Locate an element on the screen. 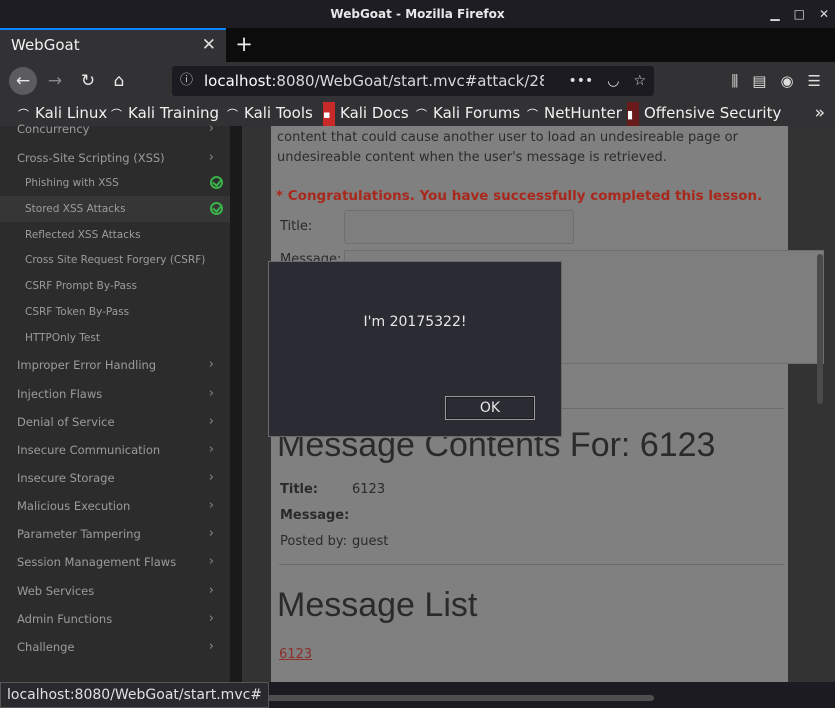  bookmark-offensive-security: ▮ Offensive Security is located at coordinates (704, 114).